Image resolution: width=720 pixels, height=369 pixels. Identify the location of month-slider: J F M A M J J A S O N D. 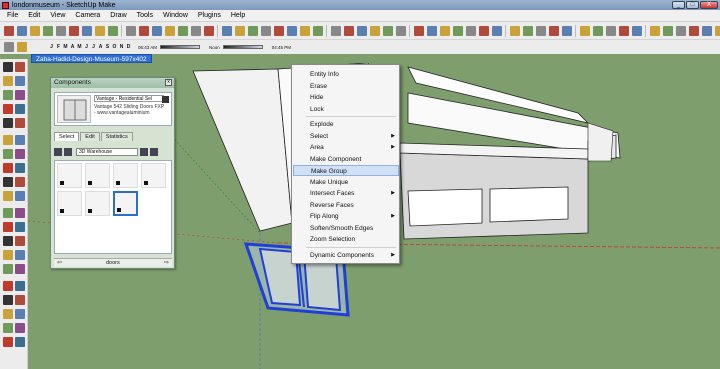
(90, 47).